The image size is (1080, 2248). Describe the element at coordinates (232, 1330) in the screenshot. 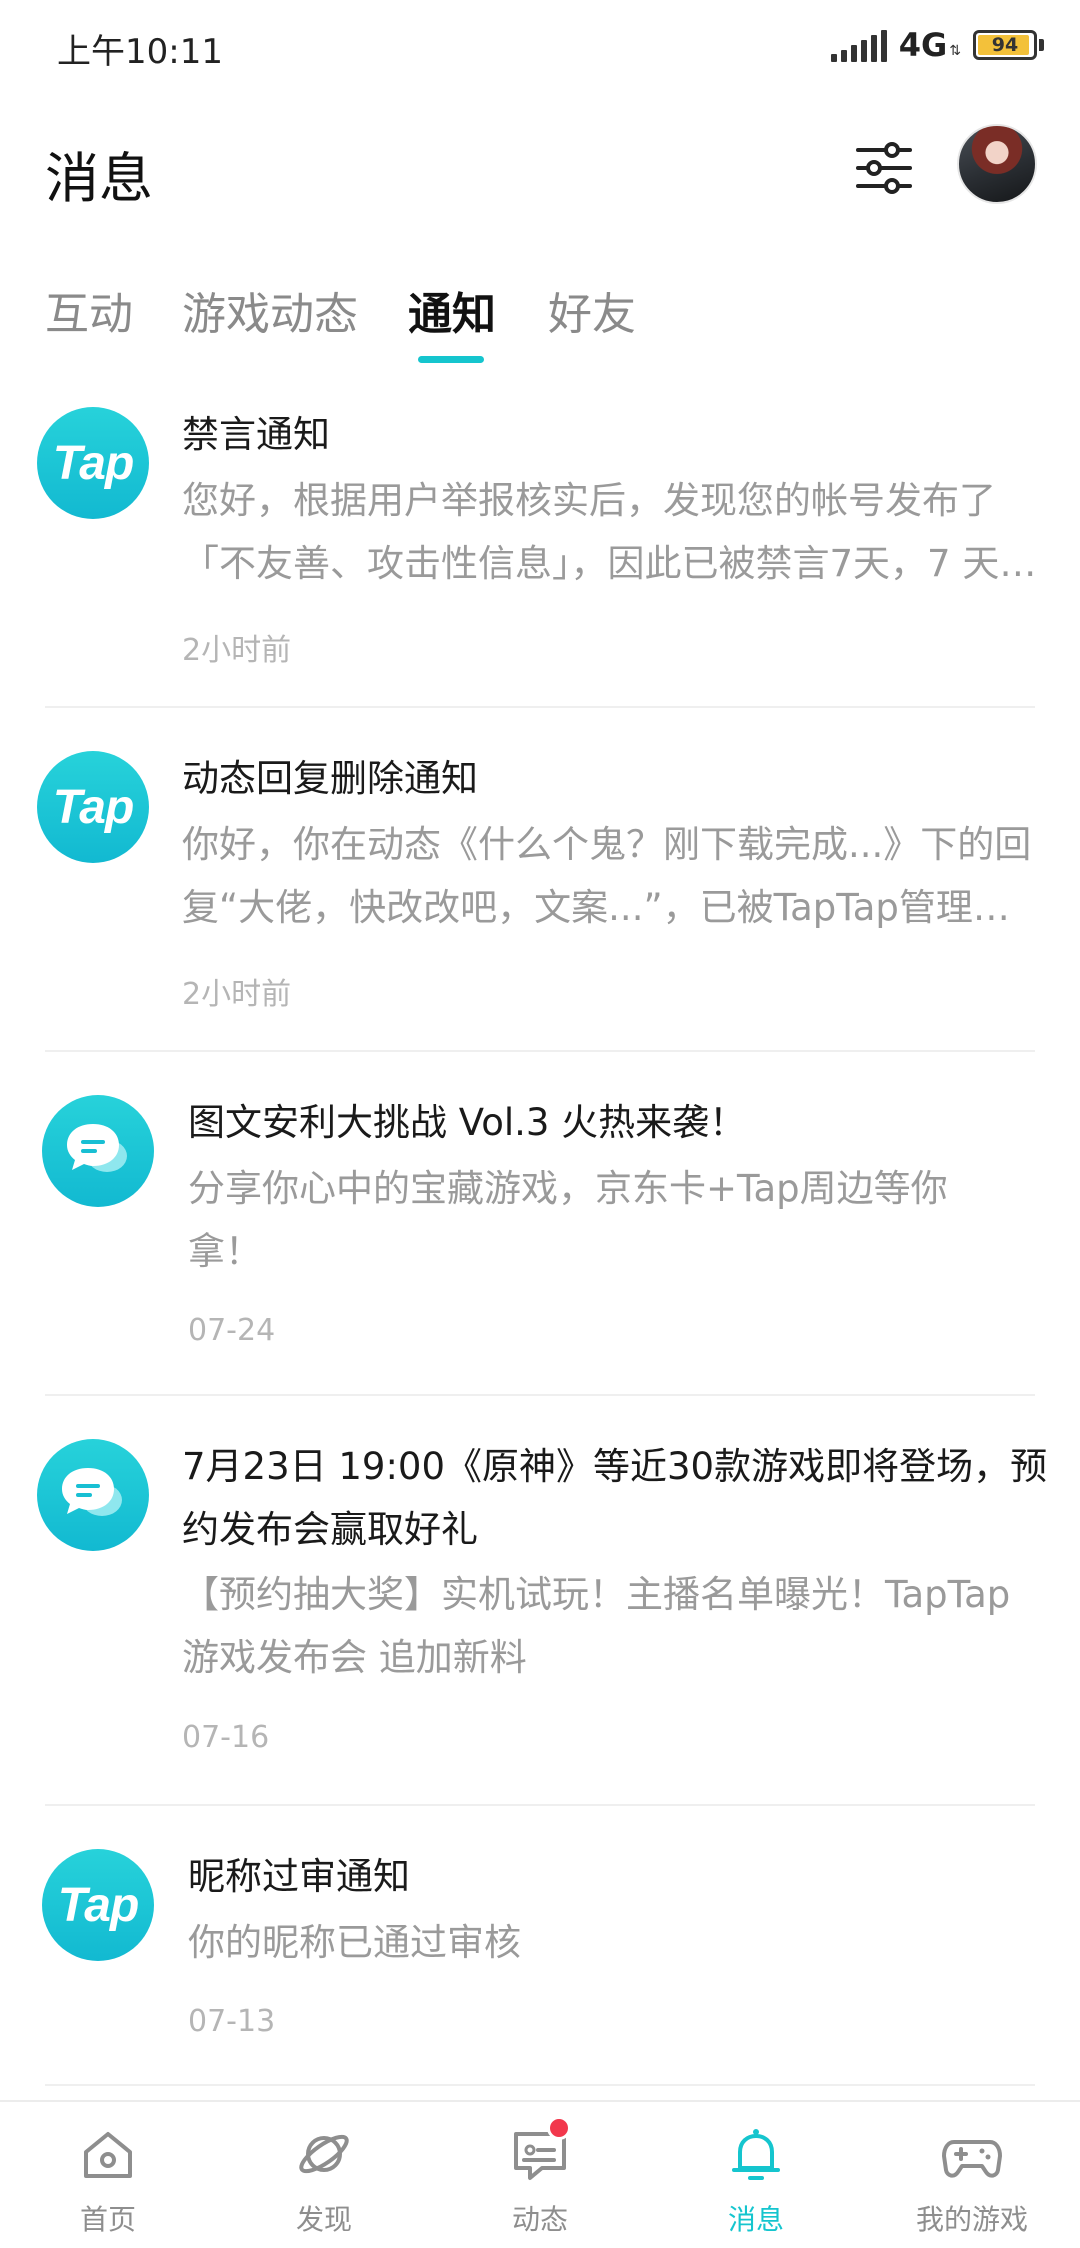

I see `notification-time: 07-24` at that location.